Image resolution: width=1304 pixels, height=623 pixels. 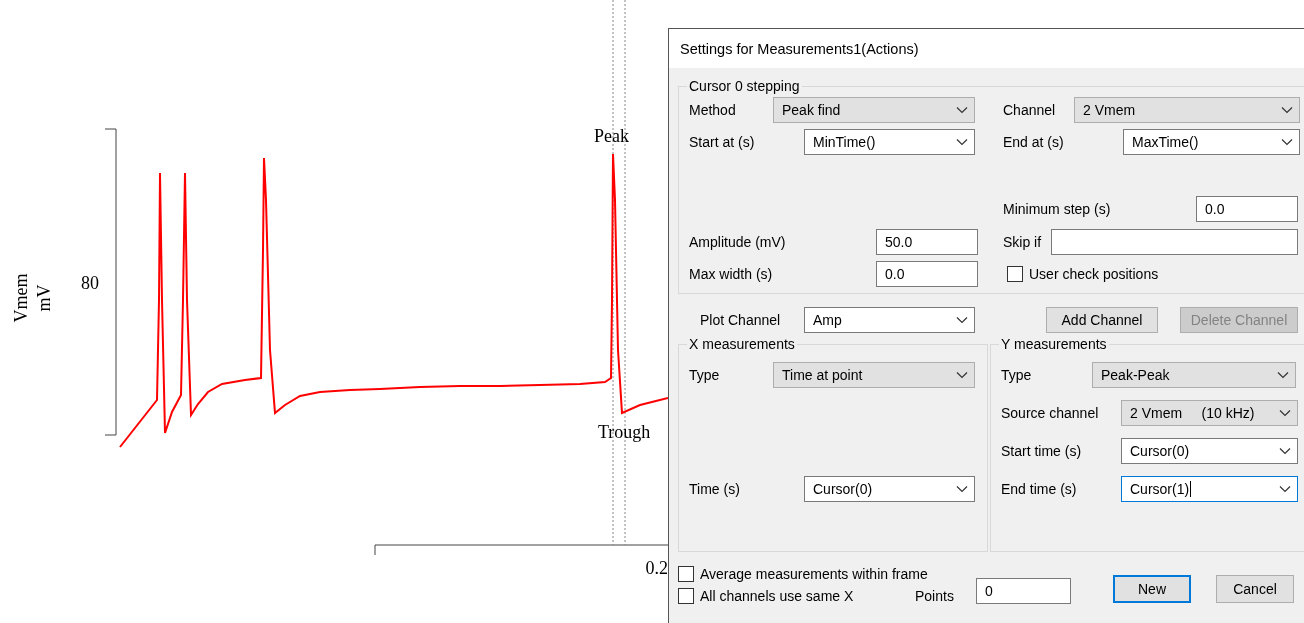 What do you see at coordinates (624, 432) in the screenshot?
I see `marker-label: Trough` at bounding box center [624, 432].